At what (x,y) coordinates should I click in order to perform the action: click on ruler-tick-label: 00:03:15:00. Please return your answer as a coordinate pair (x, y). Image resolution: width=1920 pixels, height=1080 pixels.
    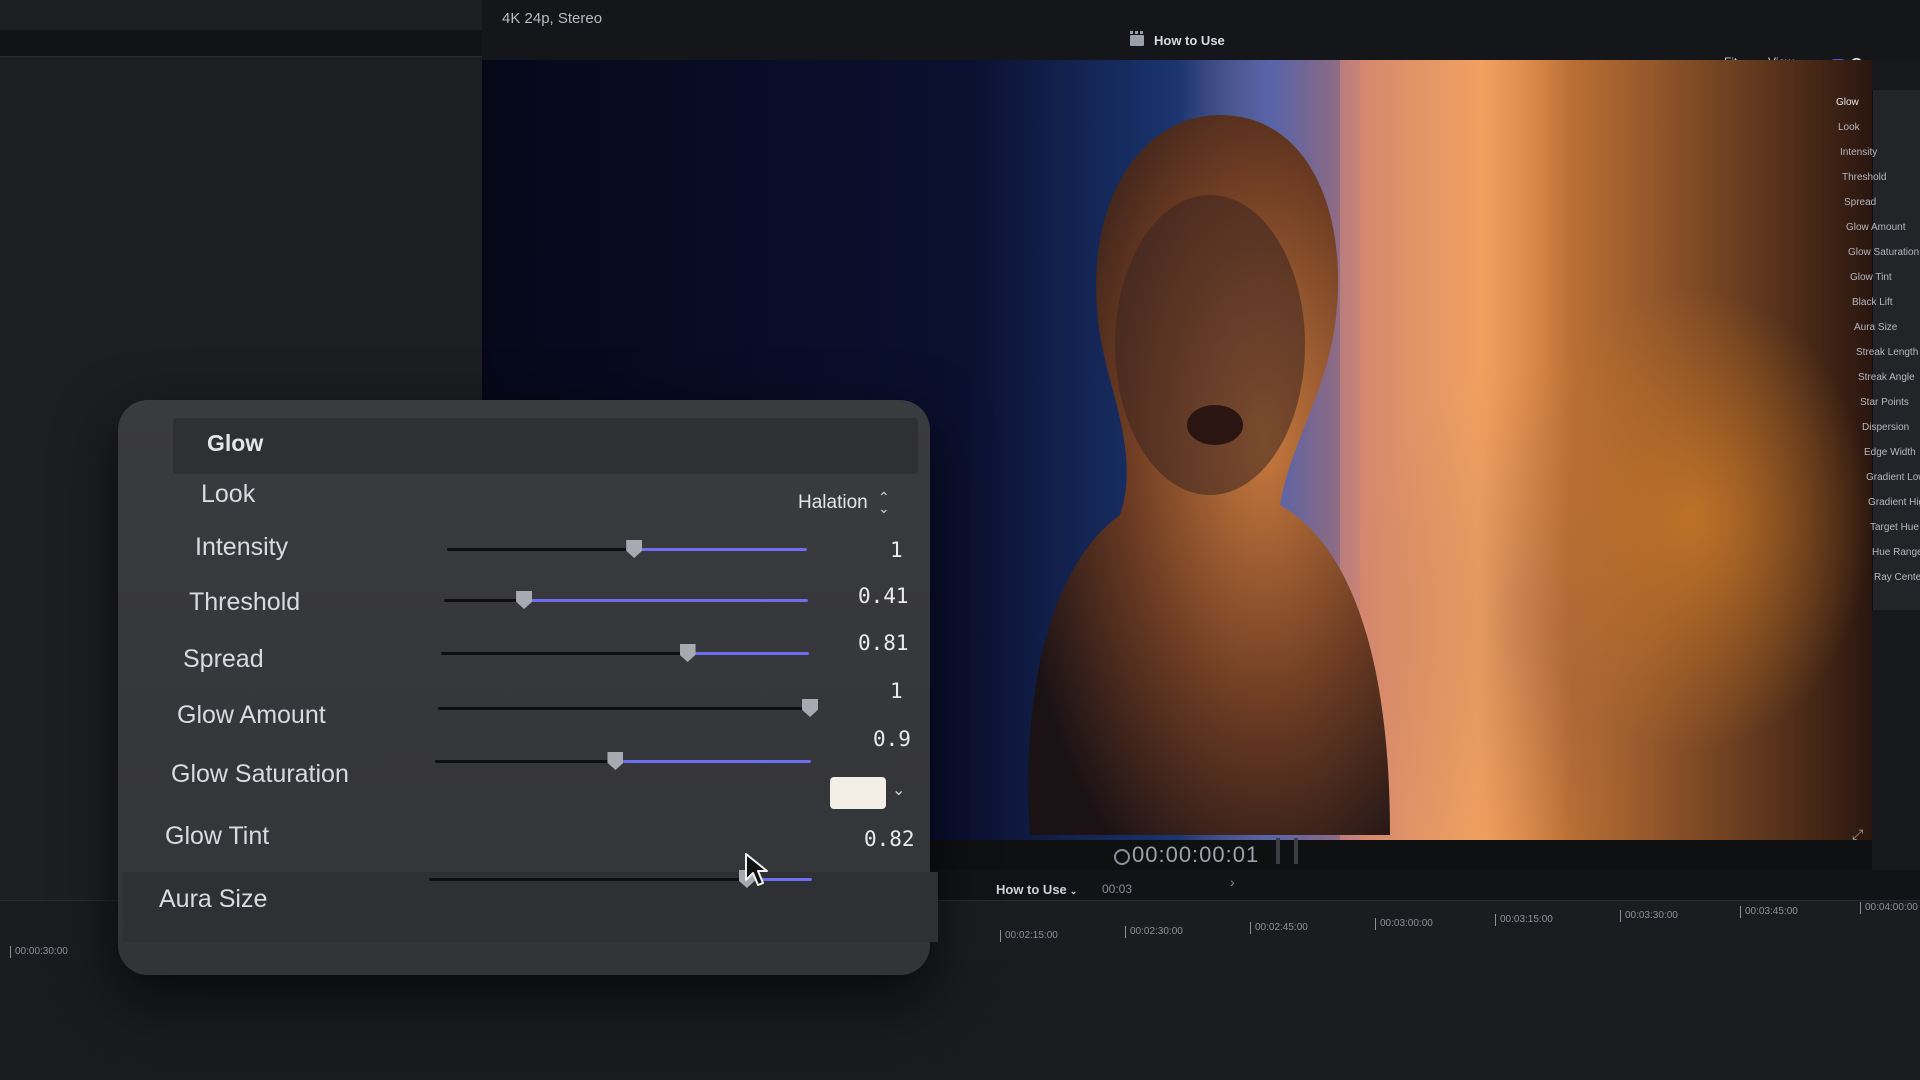
    Looking at the image, I should click on (1524, 920).